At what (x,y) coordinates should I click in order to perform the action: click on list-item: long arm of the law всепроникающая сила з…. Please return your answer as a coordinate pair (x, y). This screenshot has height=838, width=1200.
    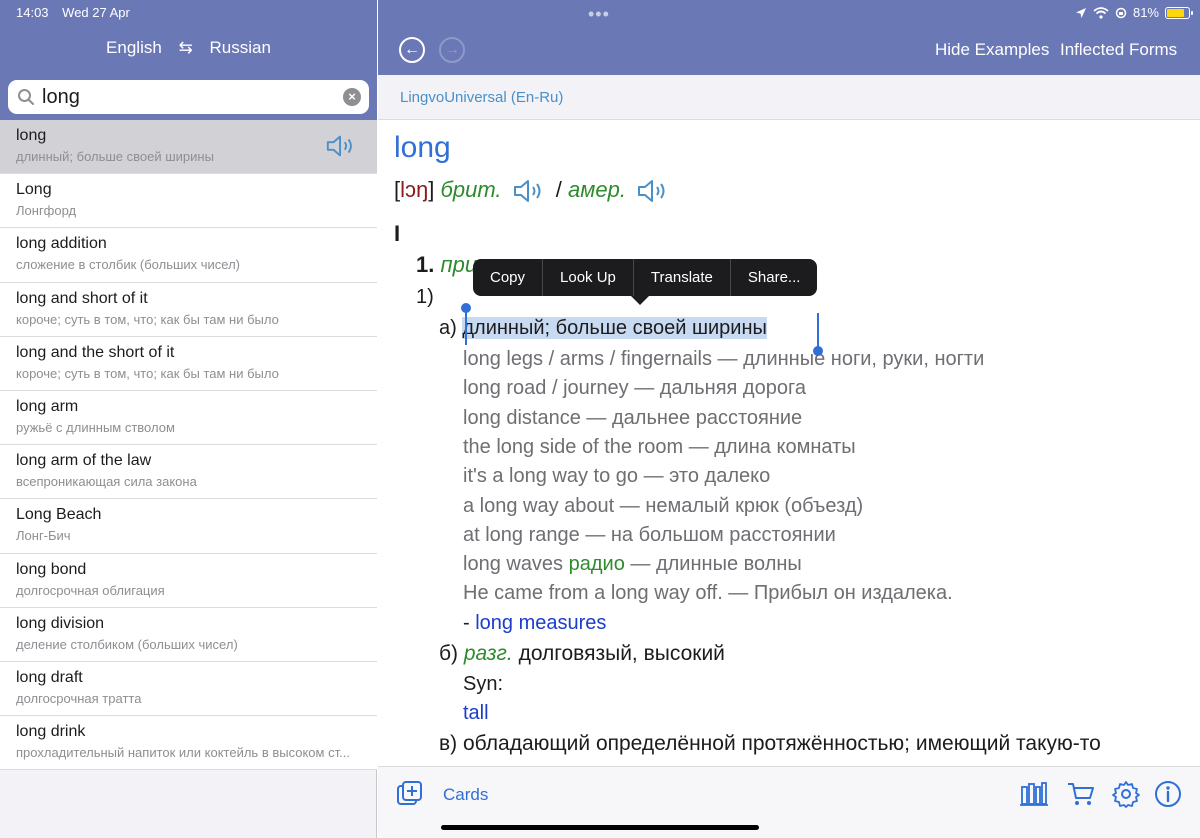
    Looking at the image, I should click on (188, 472).